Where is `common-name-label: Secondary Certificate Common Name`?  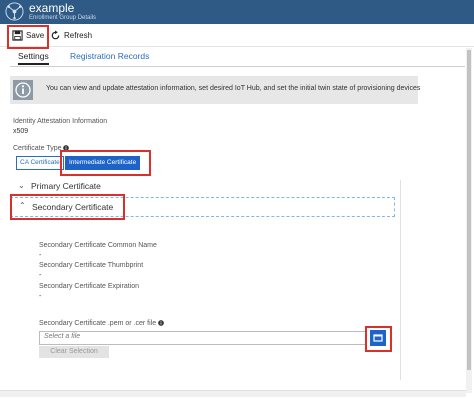 common-name-label: Secondary Certificate Common Name is located at coordinates (98, 245).